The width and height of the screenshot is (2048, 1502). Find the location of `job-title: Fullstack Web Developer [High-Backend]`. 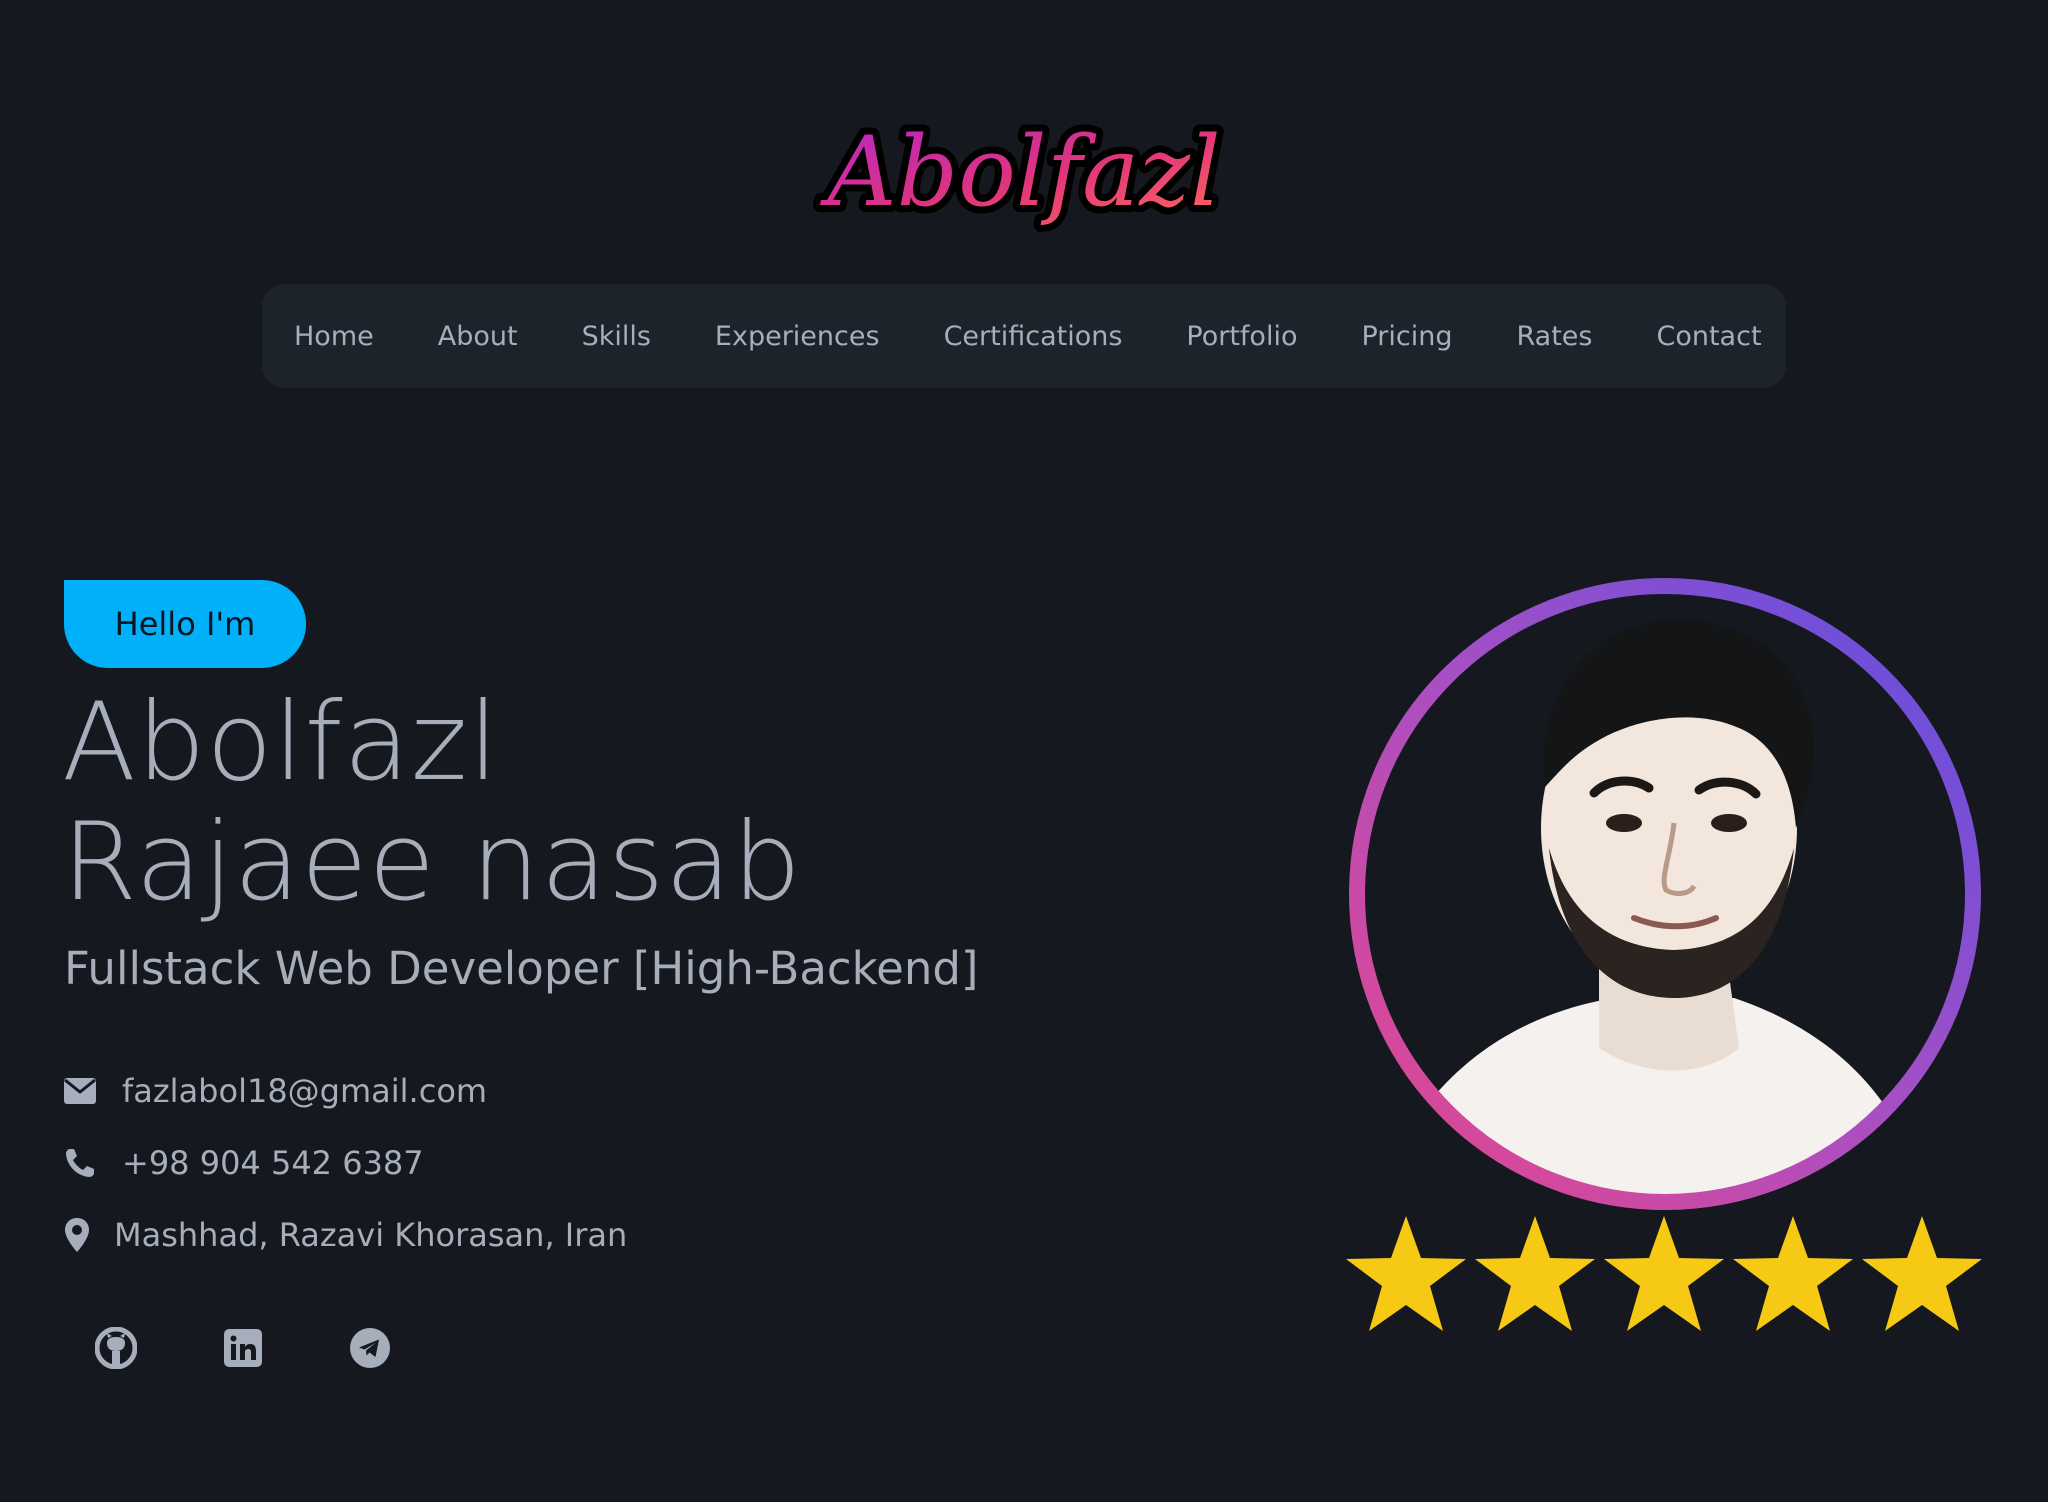

job-title: Fullstack Web Developer [High-Backend] is located at coordinates (521, 968).